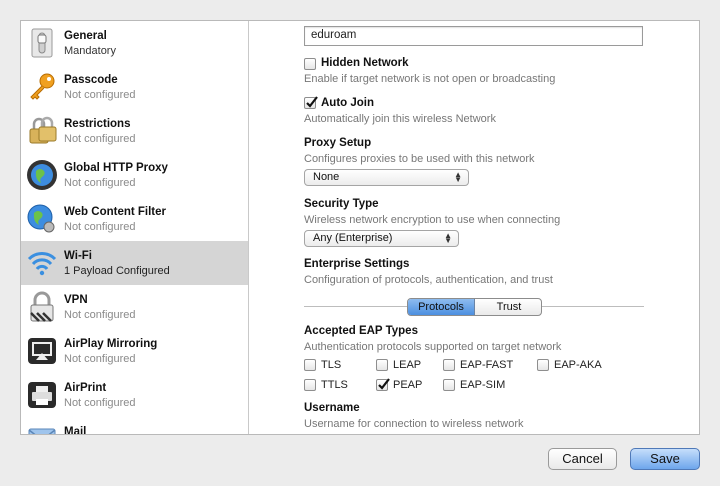 The image size is (720, 486). I want to click on security-type-select: Any (Enterprise) ▲ ▼, so click(381, 238).